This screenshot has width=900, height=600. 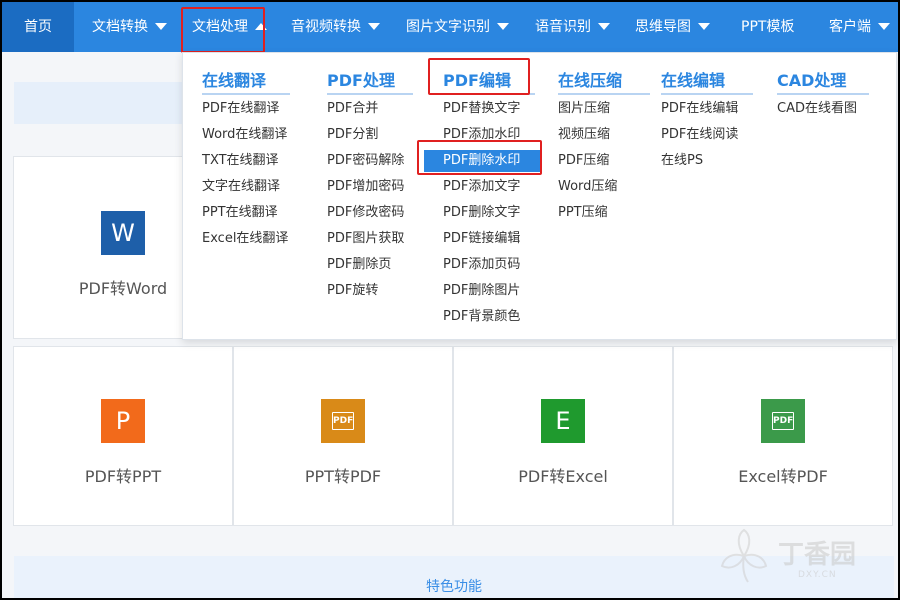 I want to click on menu-item-video-compress: 视频压缩, so click(x=584, y=135).